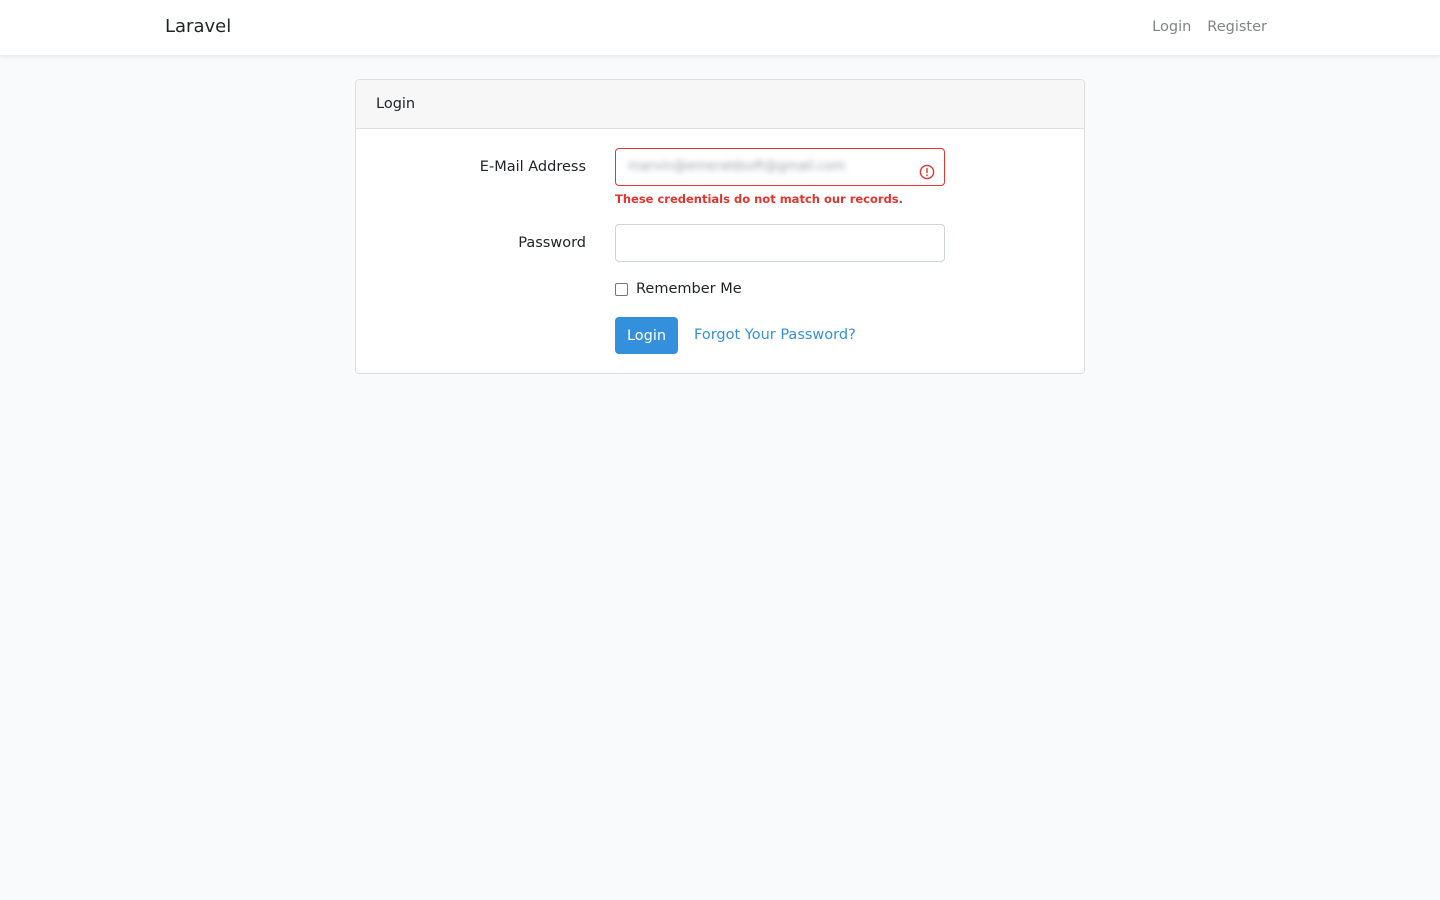  I want to click on nav-links: Login Register, so click(1209, 27).